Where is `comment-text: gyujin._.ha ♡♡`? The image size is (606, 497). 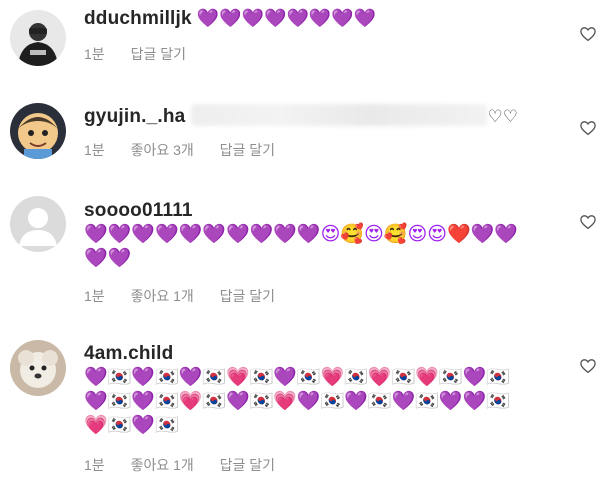 comment-text: gyujin._.ha ♡♡ is located at coordinates (301, 116).